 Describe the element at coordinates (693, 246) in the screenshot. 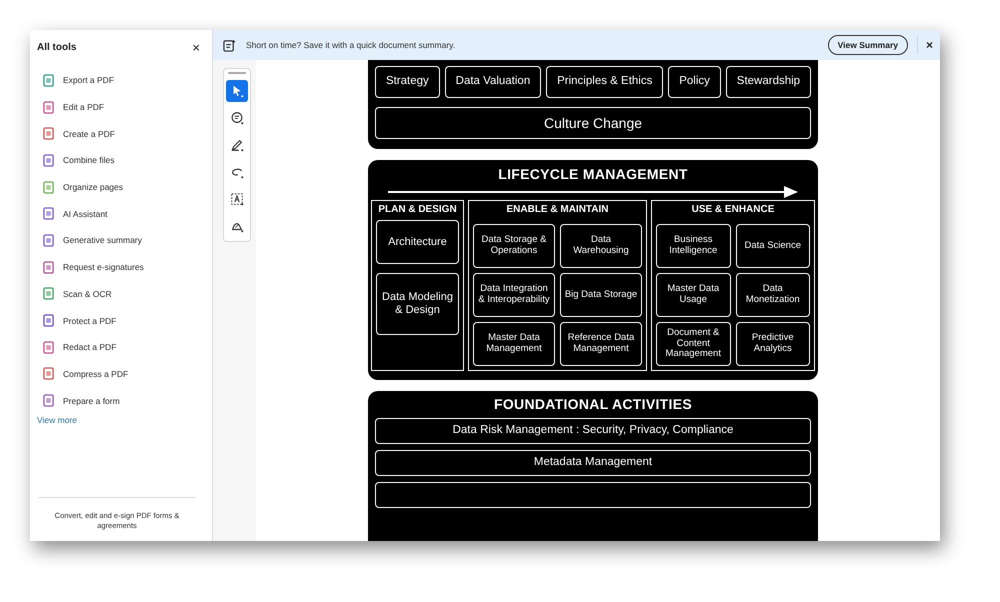

I see `diagram-box: Business Intelligence` at that location.